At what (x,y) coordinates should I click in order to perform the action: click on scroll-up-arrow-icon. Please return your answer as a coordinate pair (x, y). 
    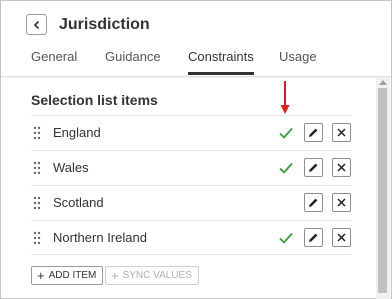
    Looking at the image, I should click on (383, 82).